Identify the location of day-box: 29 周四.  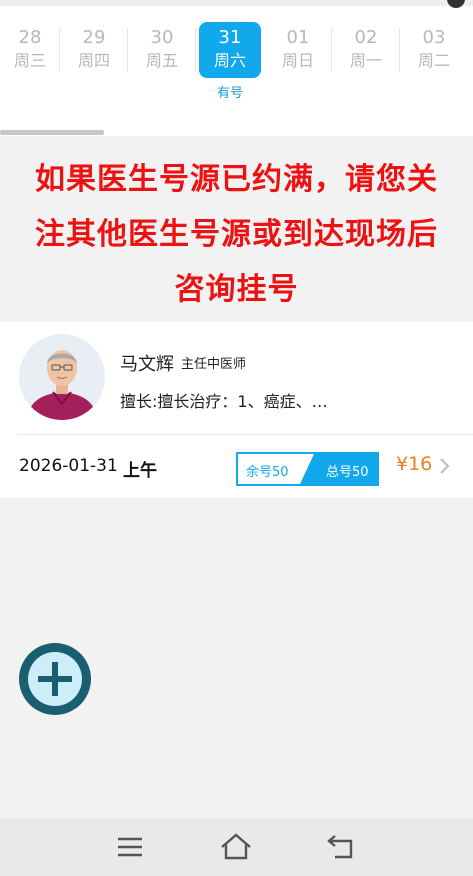
(94, 50).